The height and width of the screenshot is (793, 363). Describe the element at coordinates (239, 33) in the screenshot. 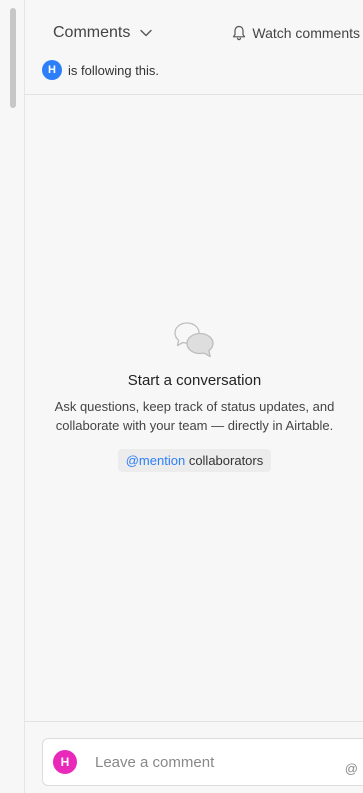

I see `bell-icon` at that location.